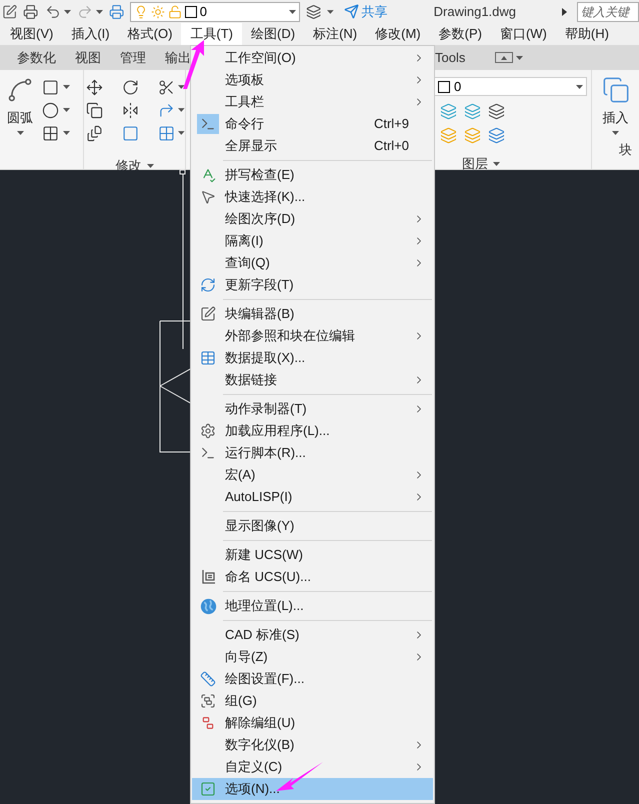 This screenshot has height=804, width=639. I want to click on gear-icon, so click(208, 431).